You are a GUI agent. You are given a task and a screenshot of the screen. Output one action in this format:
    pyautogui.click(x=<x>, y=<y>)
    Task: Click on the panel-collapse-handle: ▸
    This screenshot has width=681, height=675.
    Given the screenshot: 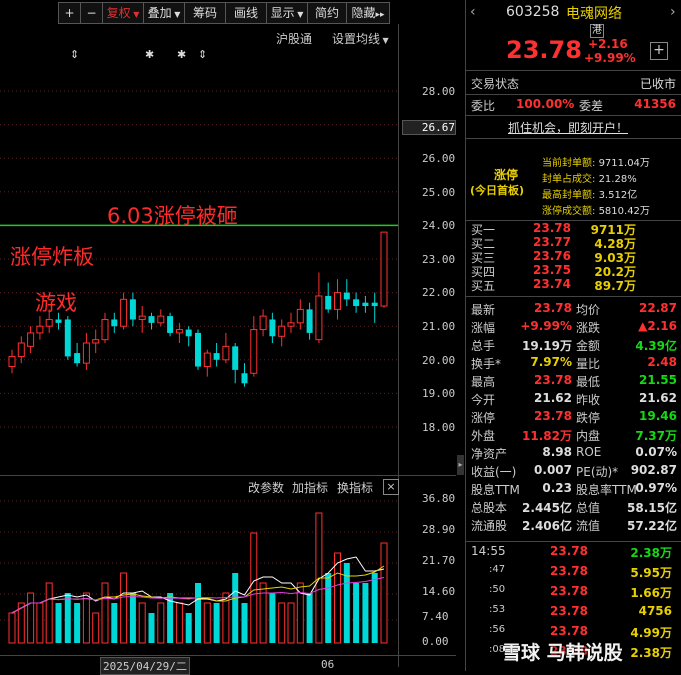 What is the action you would take?
    pyautogui.click(x=460, y=465)
    